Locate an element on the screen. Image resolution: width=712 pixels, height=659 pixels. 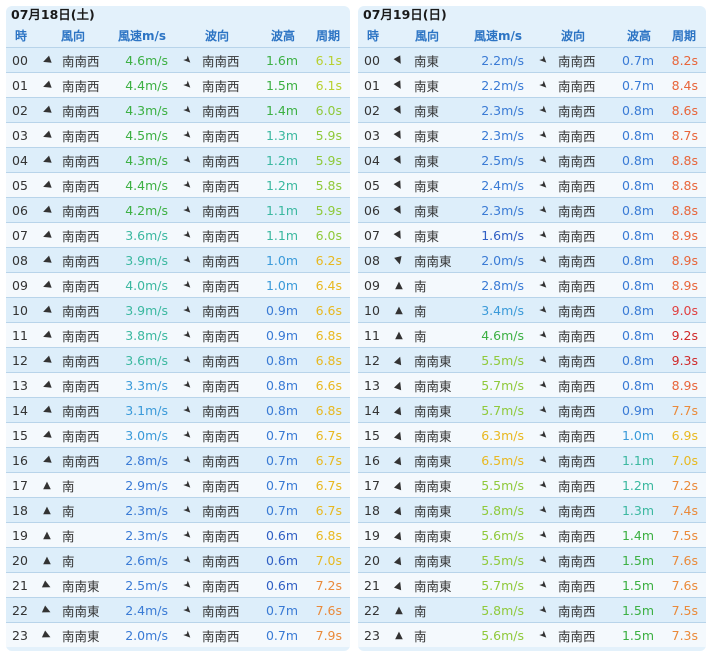
table-row: 09 ▲ 南南西 4.0m/s ➤ 南南西 1.0m 6.4s is located at coordinates (178, 285).